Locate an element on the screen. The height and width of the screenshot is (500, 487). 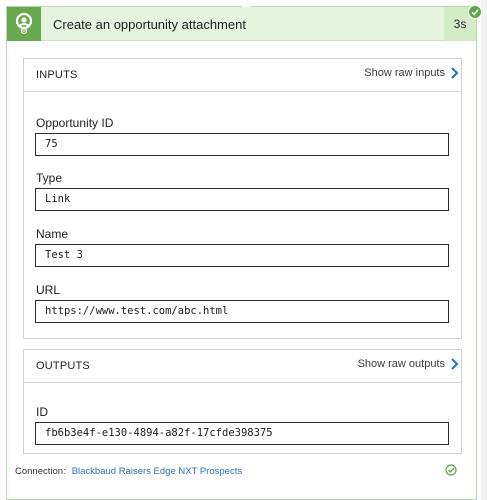
action-header: Create an opportunity attachment 3s is located at coordinates (241, 24).